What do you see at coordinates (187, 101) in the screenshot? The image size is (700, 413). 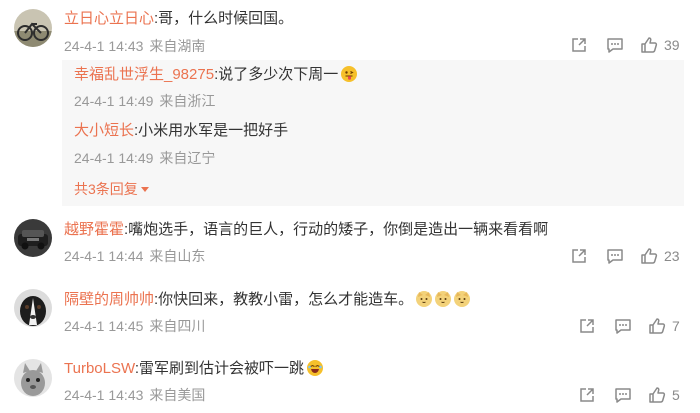 I see `location: 来自浙江` at bounding box center [187, 101].